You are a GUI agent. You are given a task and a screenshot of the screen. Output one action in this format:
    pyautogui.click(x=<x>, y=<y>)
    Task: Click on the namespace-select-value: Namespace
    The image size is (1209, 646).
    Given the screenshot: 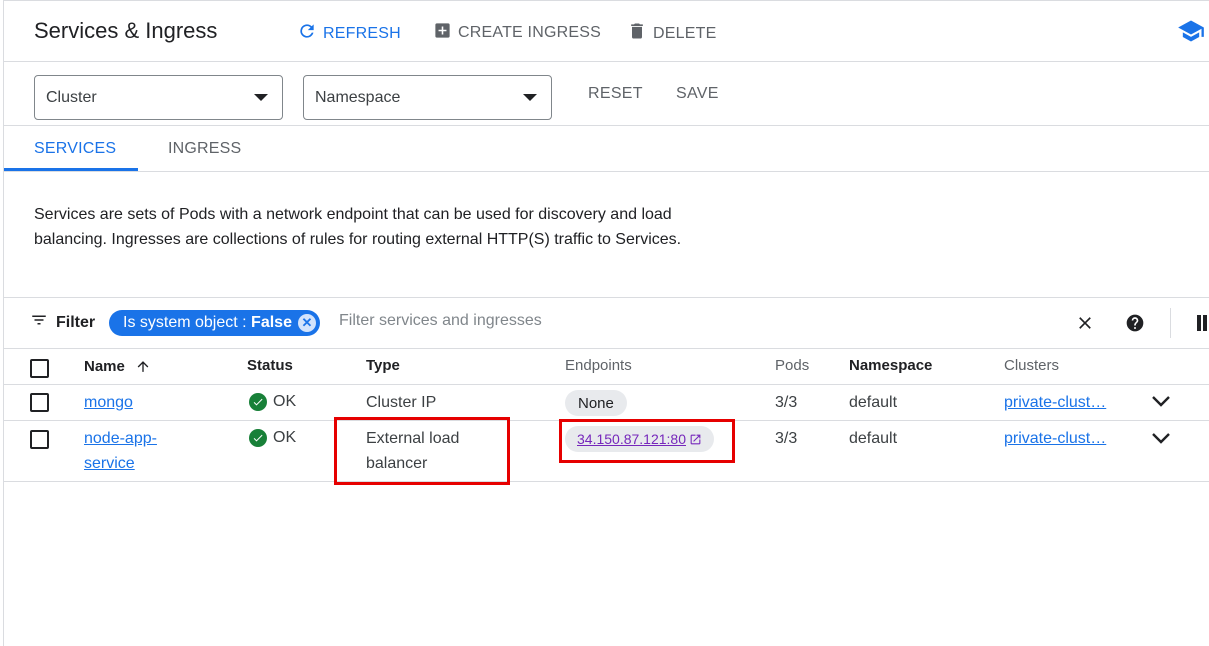 What is the action you would take?
    pyautogui.click(x=358, y=97)
    